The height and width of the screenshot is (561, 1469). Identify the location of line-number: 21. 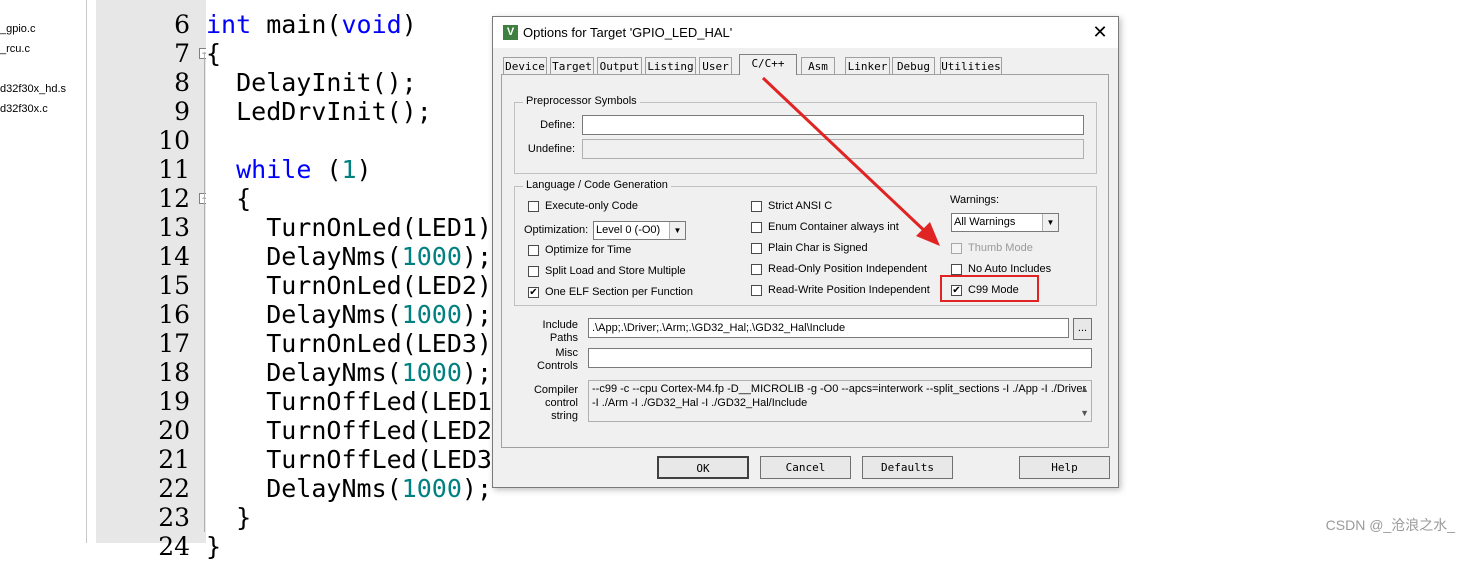
(174, 459).